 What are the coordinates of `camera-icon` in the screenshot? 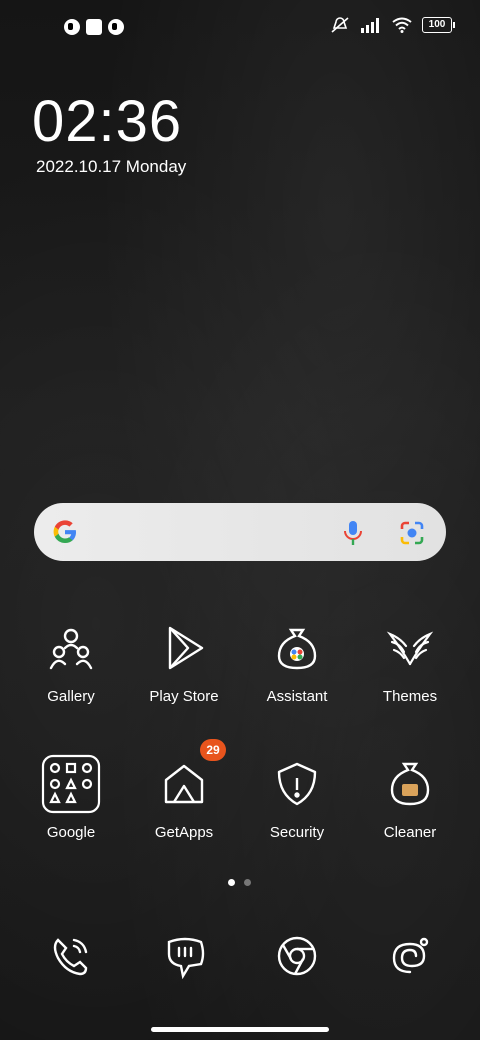 It's located at (410, 956).